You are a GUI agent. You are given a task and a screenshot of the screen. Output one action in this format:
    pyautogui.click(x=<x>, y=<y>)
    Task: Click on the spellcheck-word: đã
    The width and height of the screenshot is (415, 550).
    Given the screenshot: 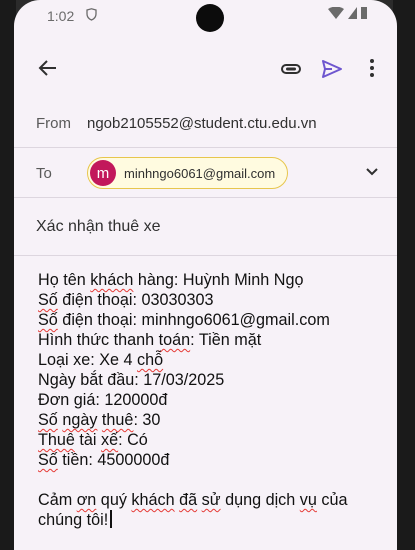 What is the action you would take?
    pyautogui.click(x=188, y=500)
    